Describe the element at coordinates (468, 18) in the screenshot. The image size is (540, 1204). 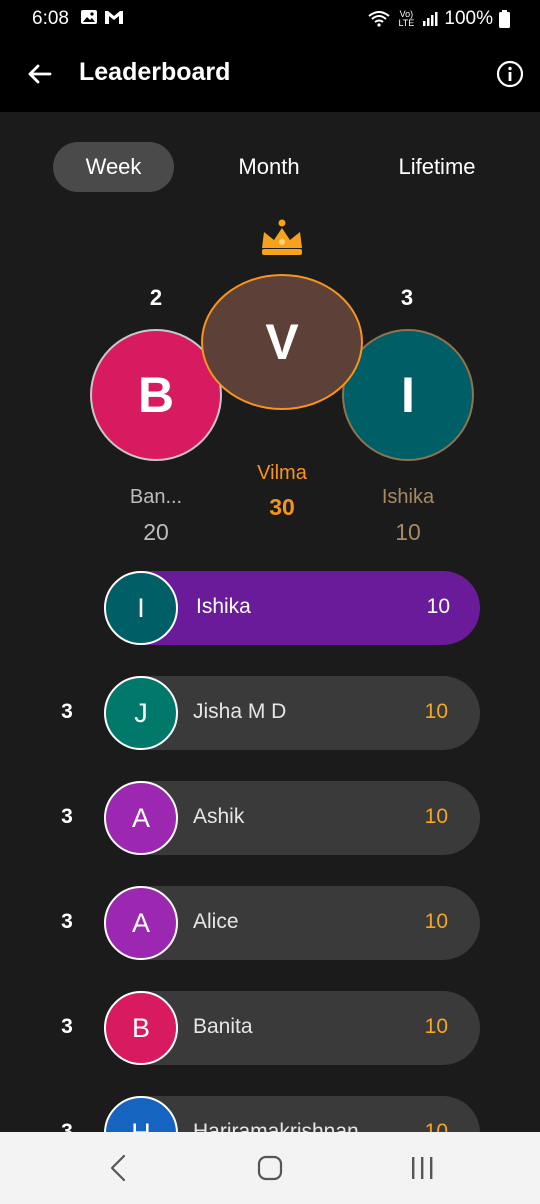
I see `battery-percent: 100%` at that location.